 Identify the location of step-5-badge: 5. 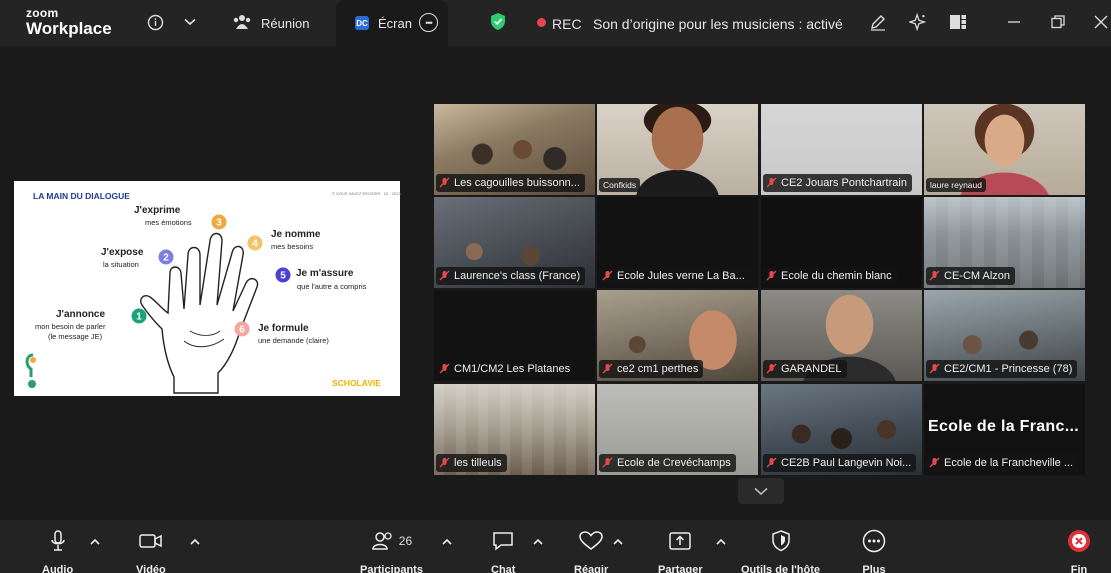
(283, 275).